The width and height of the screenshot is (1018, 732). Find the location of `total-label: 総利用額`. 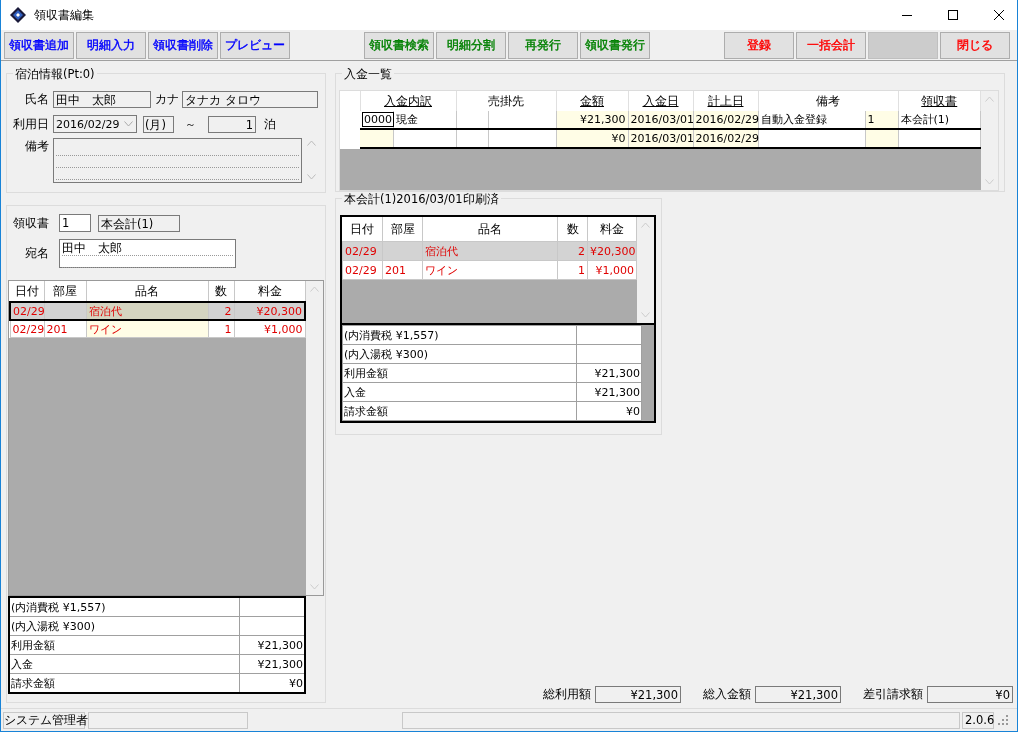

total-label: 総利用額 is located at coordinates (567, 694).